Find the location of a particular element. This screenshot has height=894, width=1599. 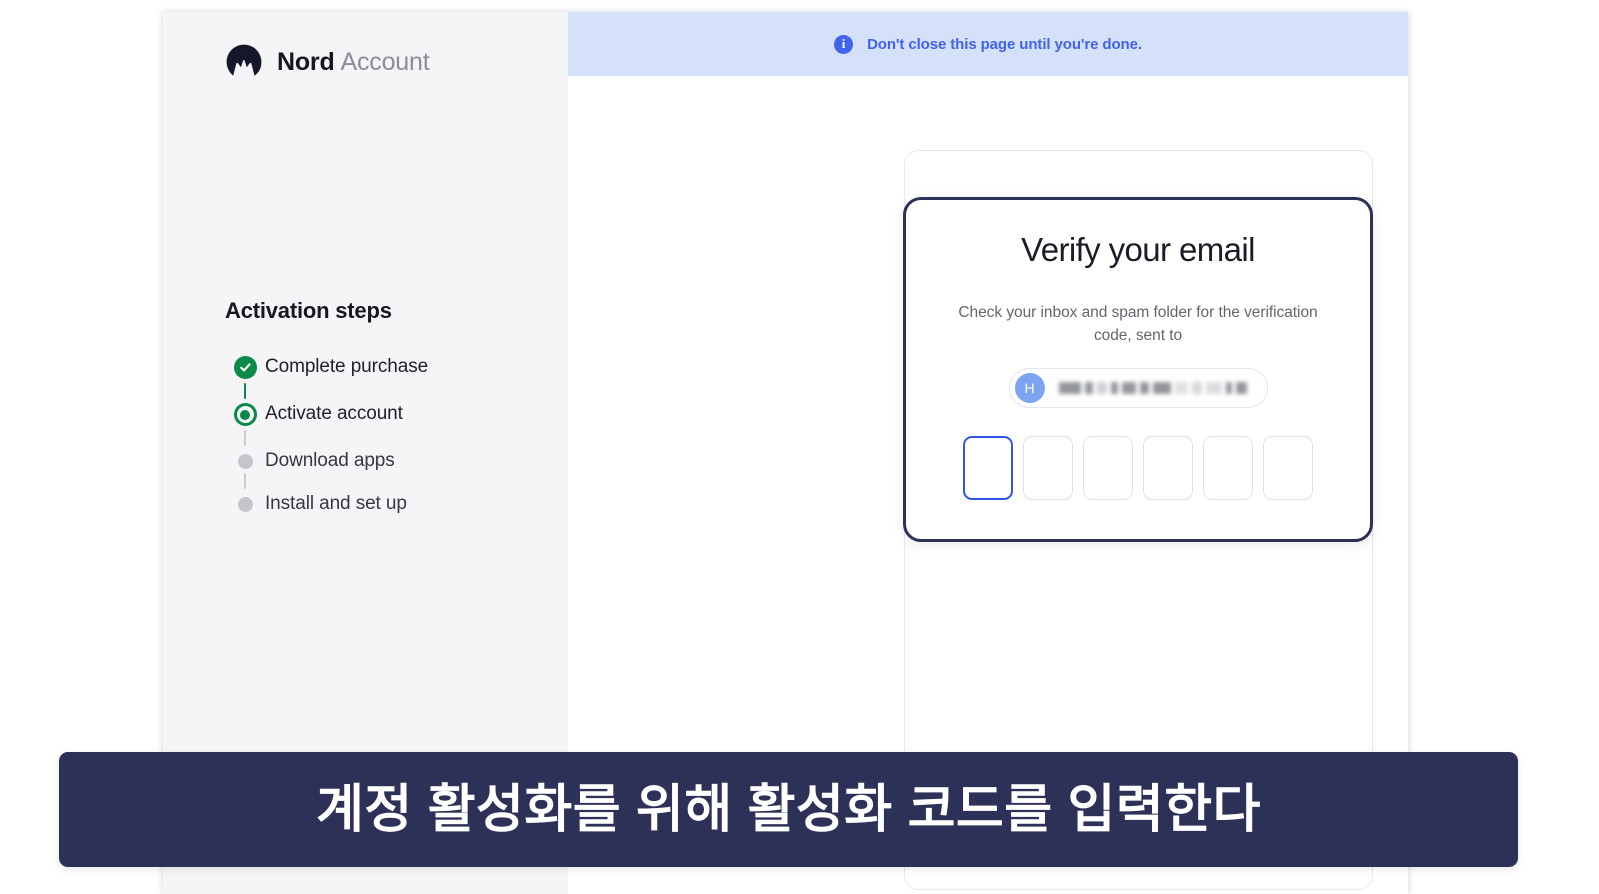

step-item-complete-purchase: Complete purchase is located at coordinates (385, 379).